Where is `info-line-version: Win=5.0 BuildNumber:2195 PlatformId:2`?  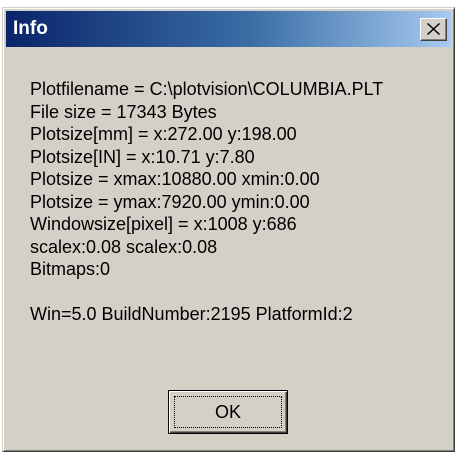
info-line-version: Win=5.0 BuildNumber:2195 PlatformId:2 is located at coordinates (191, 314).